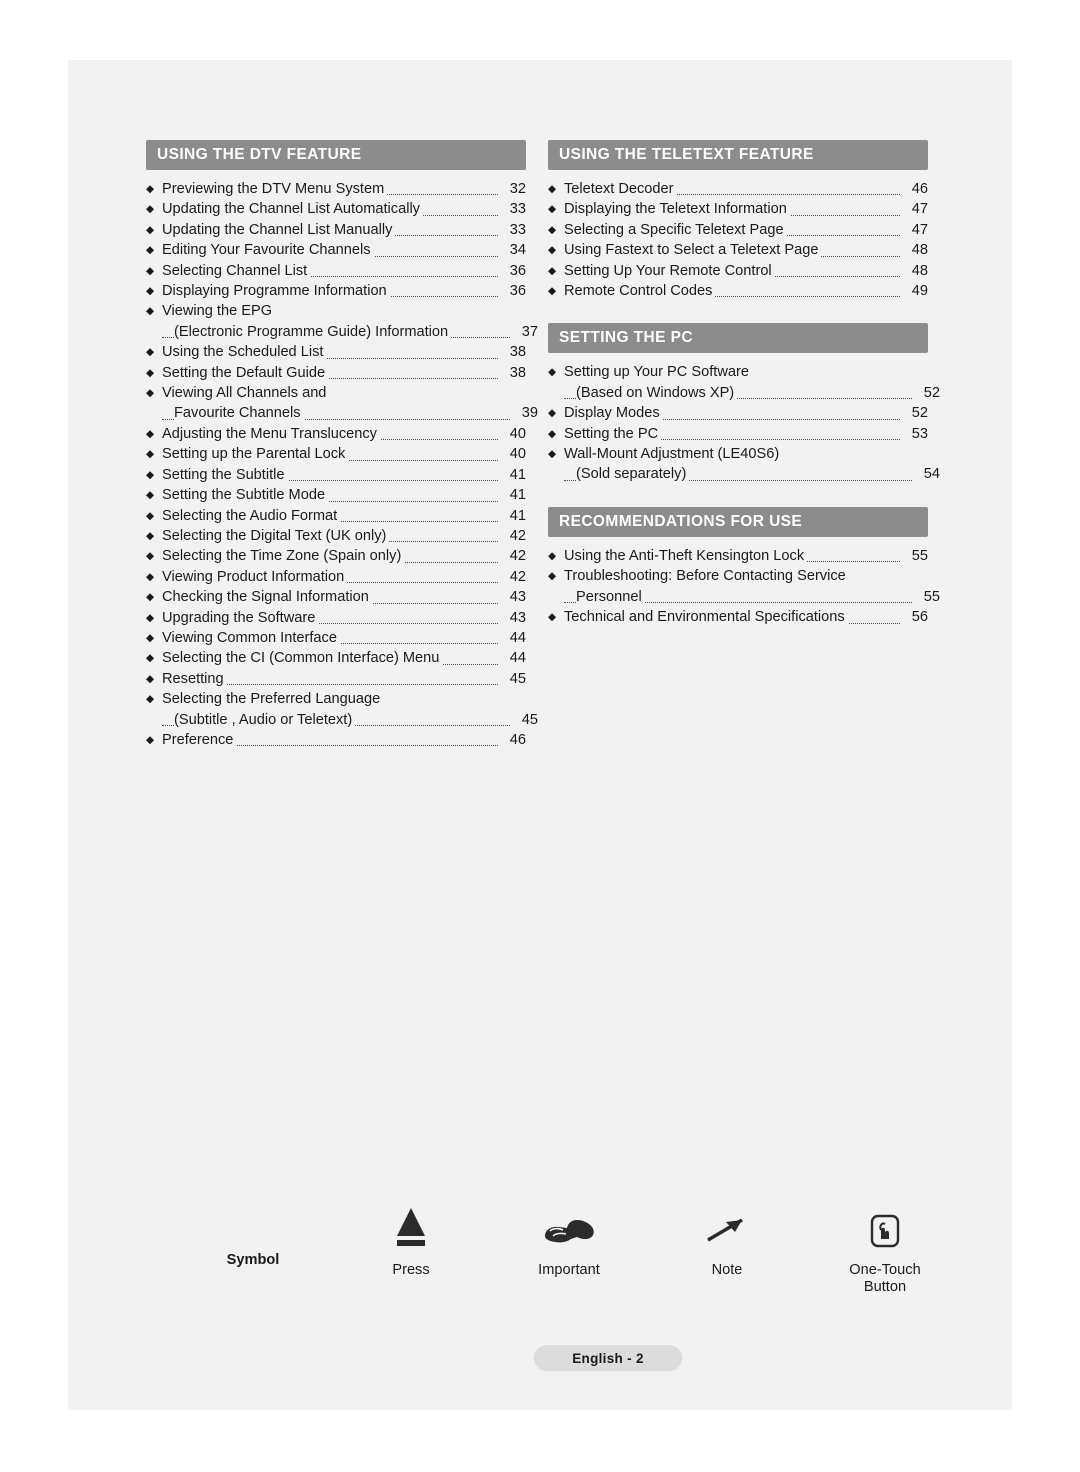  I want to click on toc-item-page: 46, so click(512, 740).